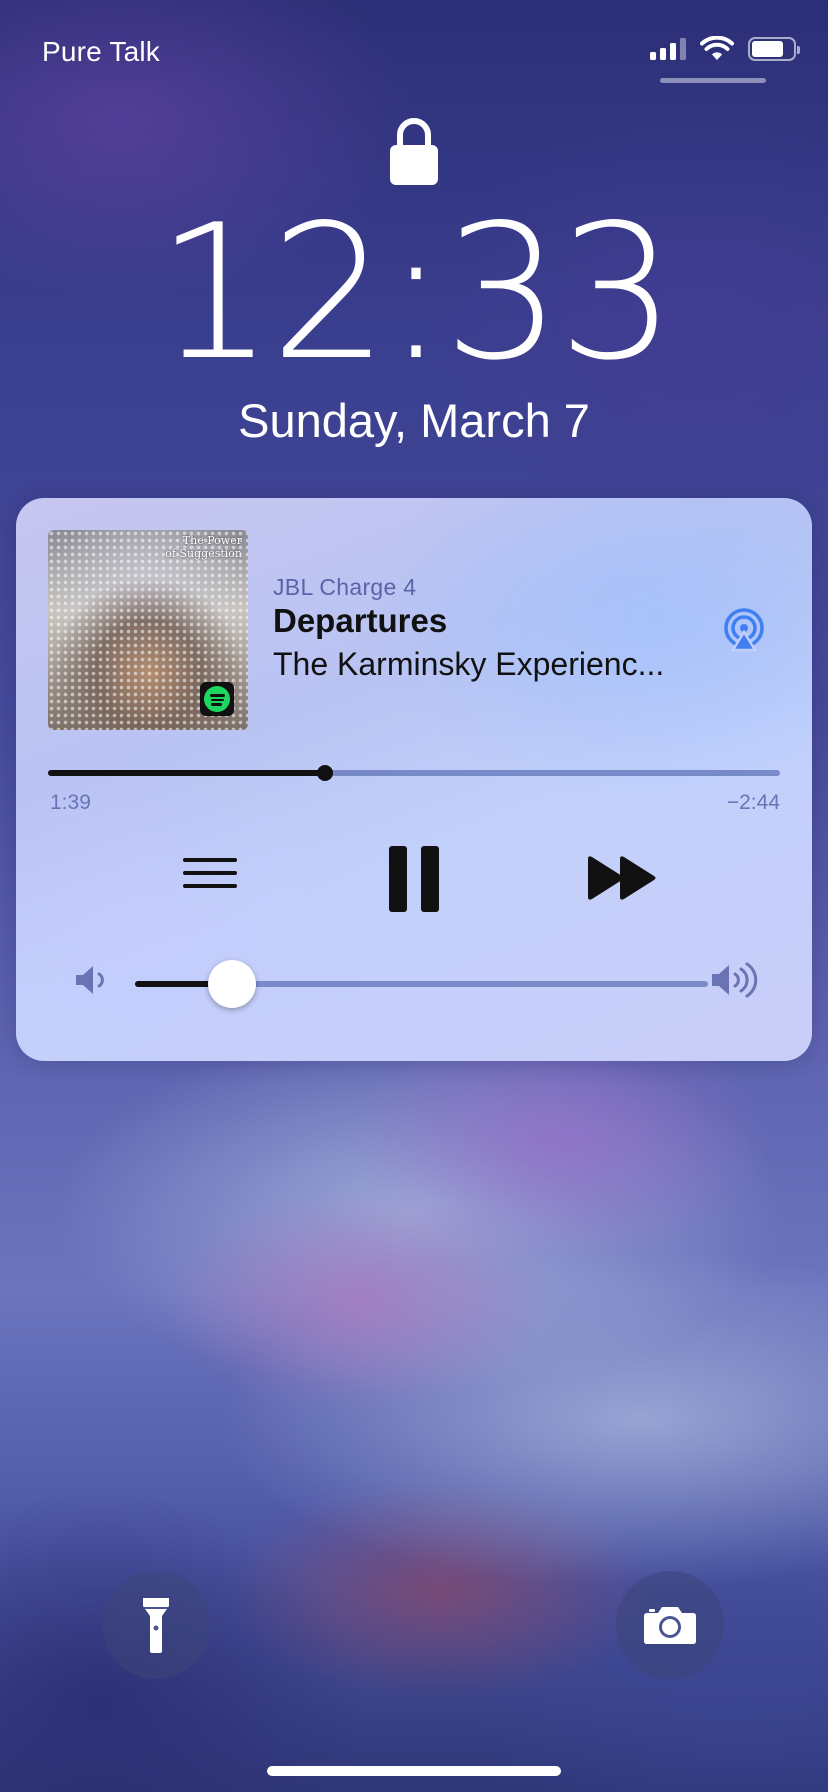 Image resolution: width=828 pixels, height=1792 pixels. What do you see at coordinates (421, 984) in the screenshot?
I see `volume-slider` at bounding box center [421, 984].